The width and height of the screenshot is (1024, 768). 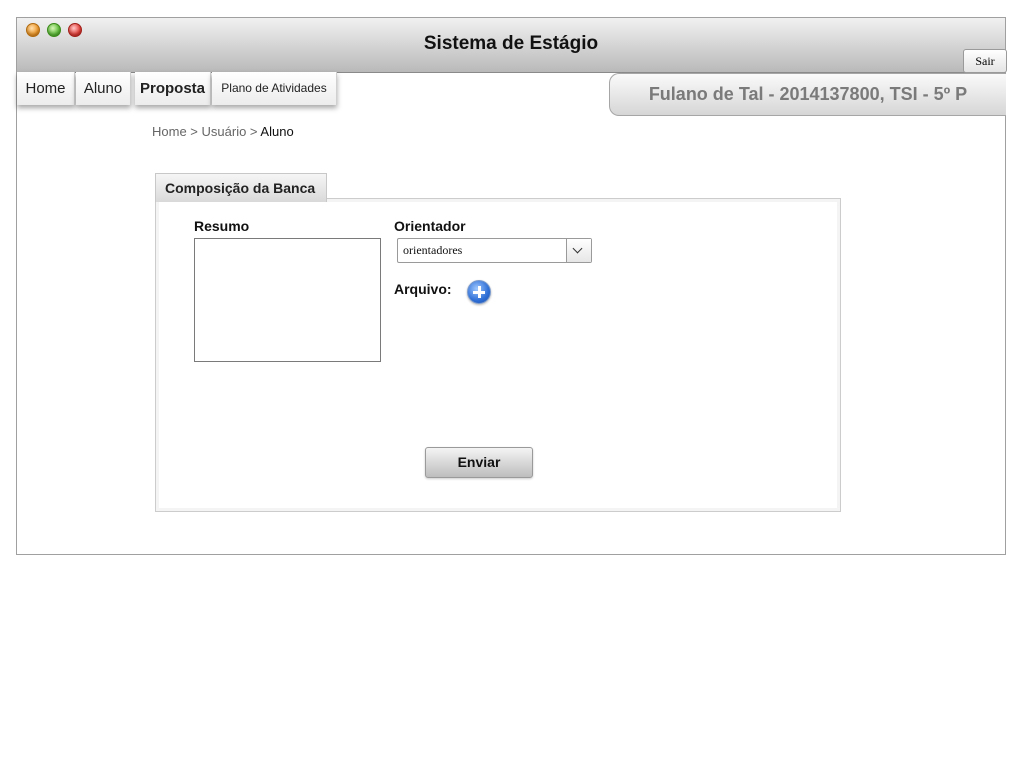 What do you see at coordinates (433, 250) in the screenshot?
I see `orientador-selected-value: orientadores` at bounding box center [433, 250].